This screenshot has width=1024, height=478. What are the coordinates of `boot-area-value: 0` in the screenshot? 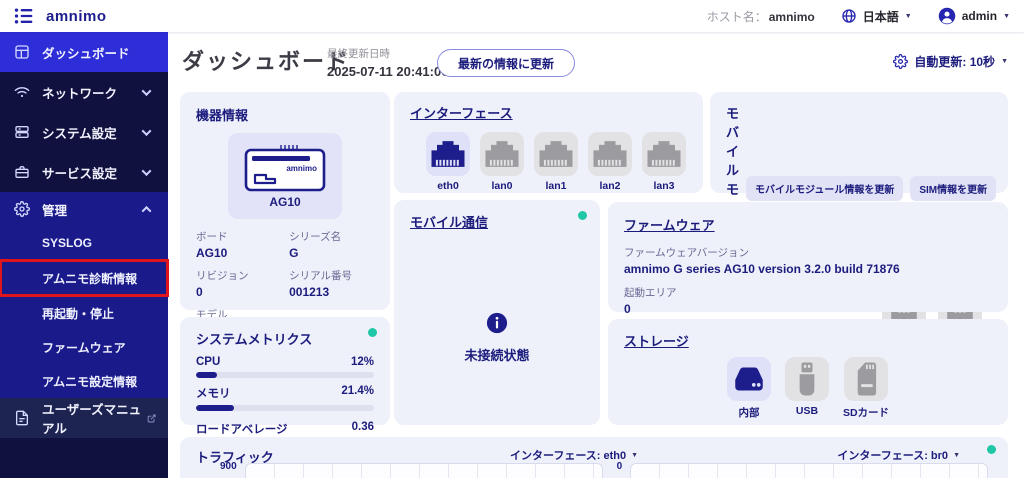 It's located at (627, 309).